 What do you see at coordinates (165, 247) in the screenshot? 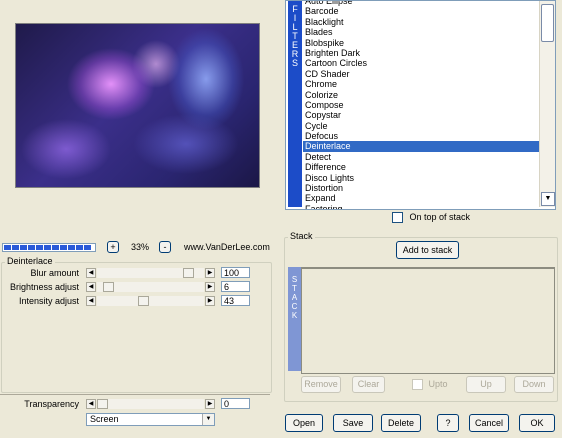
I see `zoom-out-button: -` at bounding box center [165, 247].